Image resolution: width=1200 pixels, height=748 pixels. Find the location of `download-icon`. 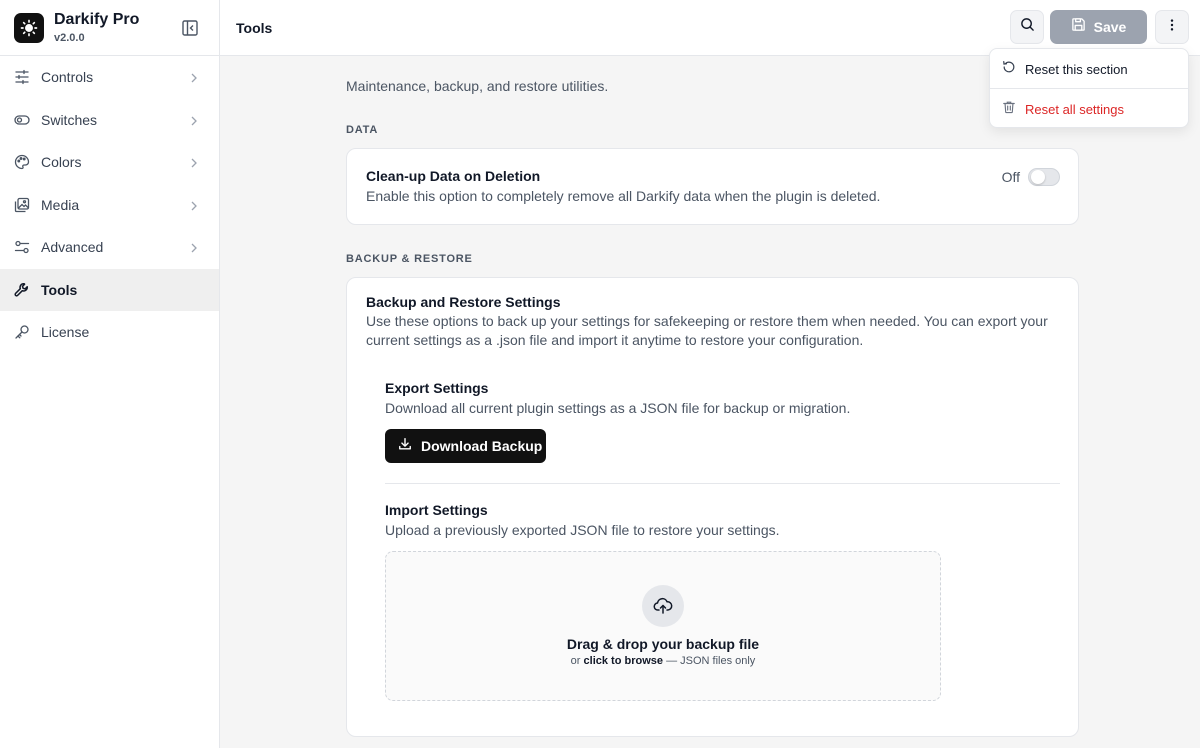

download-icon is located at coordinates (405, 446).